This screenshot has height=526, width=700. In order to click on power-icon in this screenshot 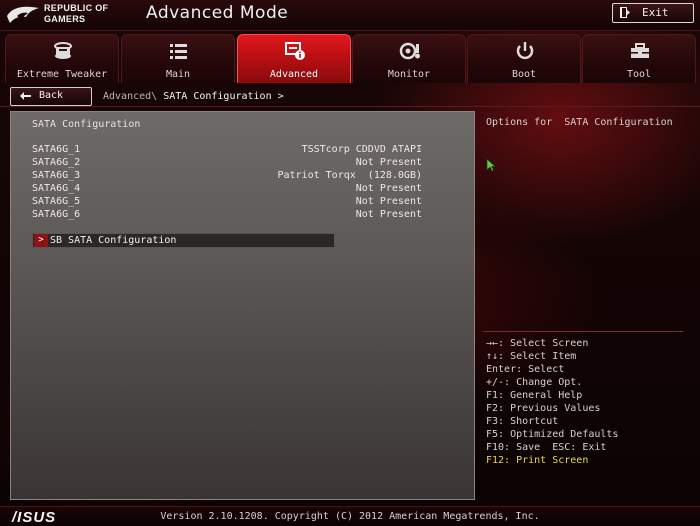, I will do `click(525, 51)`.